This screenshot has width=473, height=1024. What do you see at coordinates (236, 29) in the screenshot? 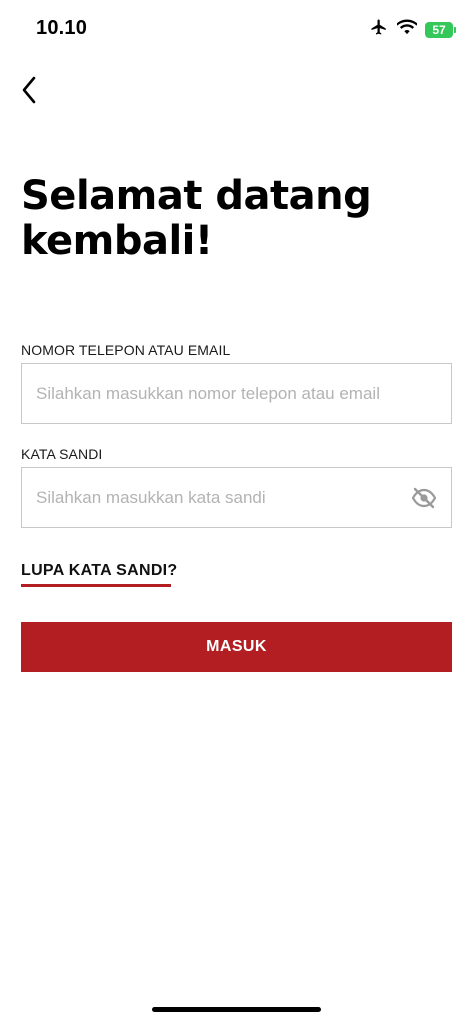
I see `status-bar: 10.10 57` at bounding box center [236, 29].